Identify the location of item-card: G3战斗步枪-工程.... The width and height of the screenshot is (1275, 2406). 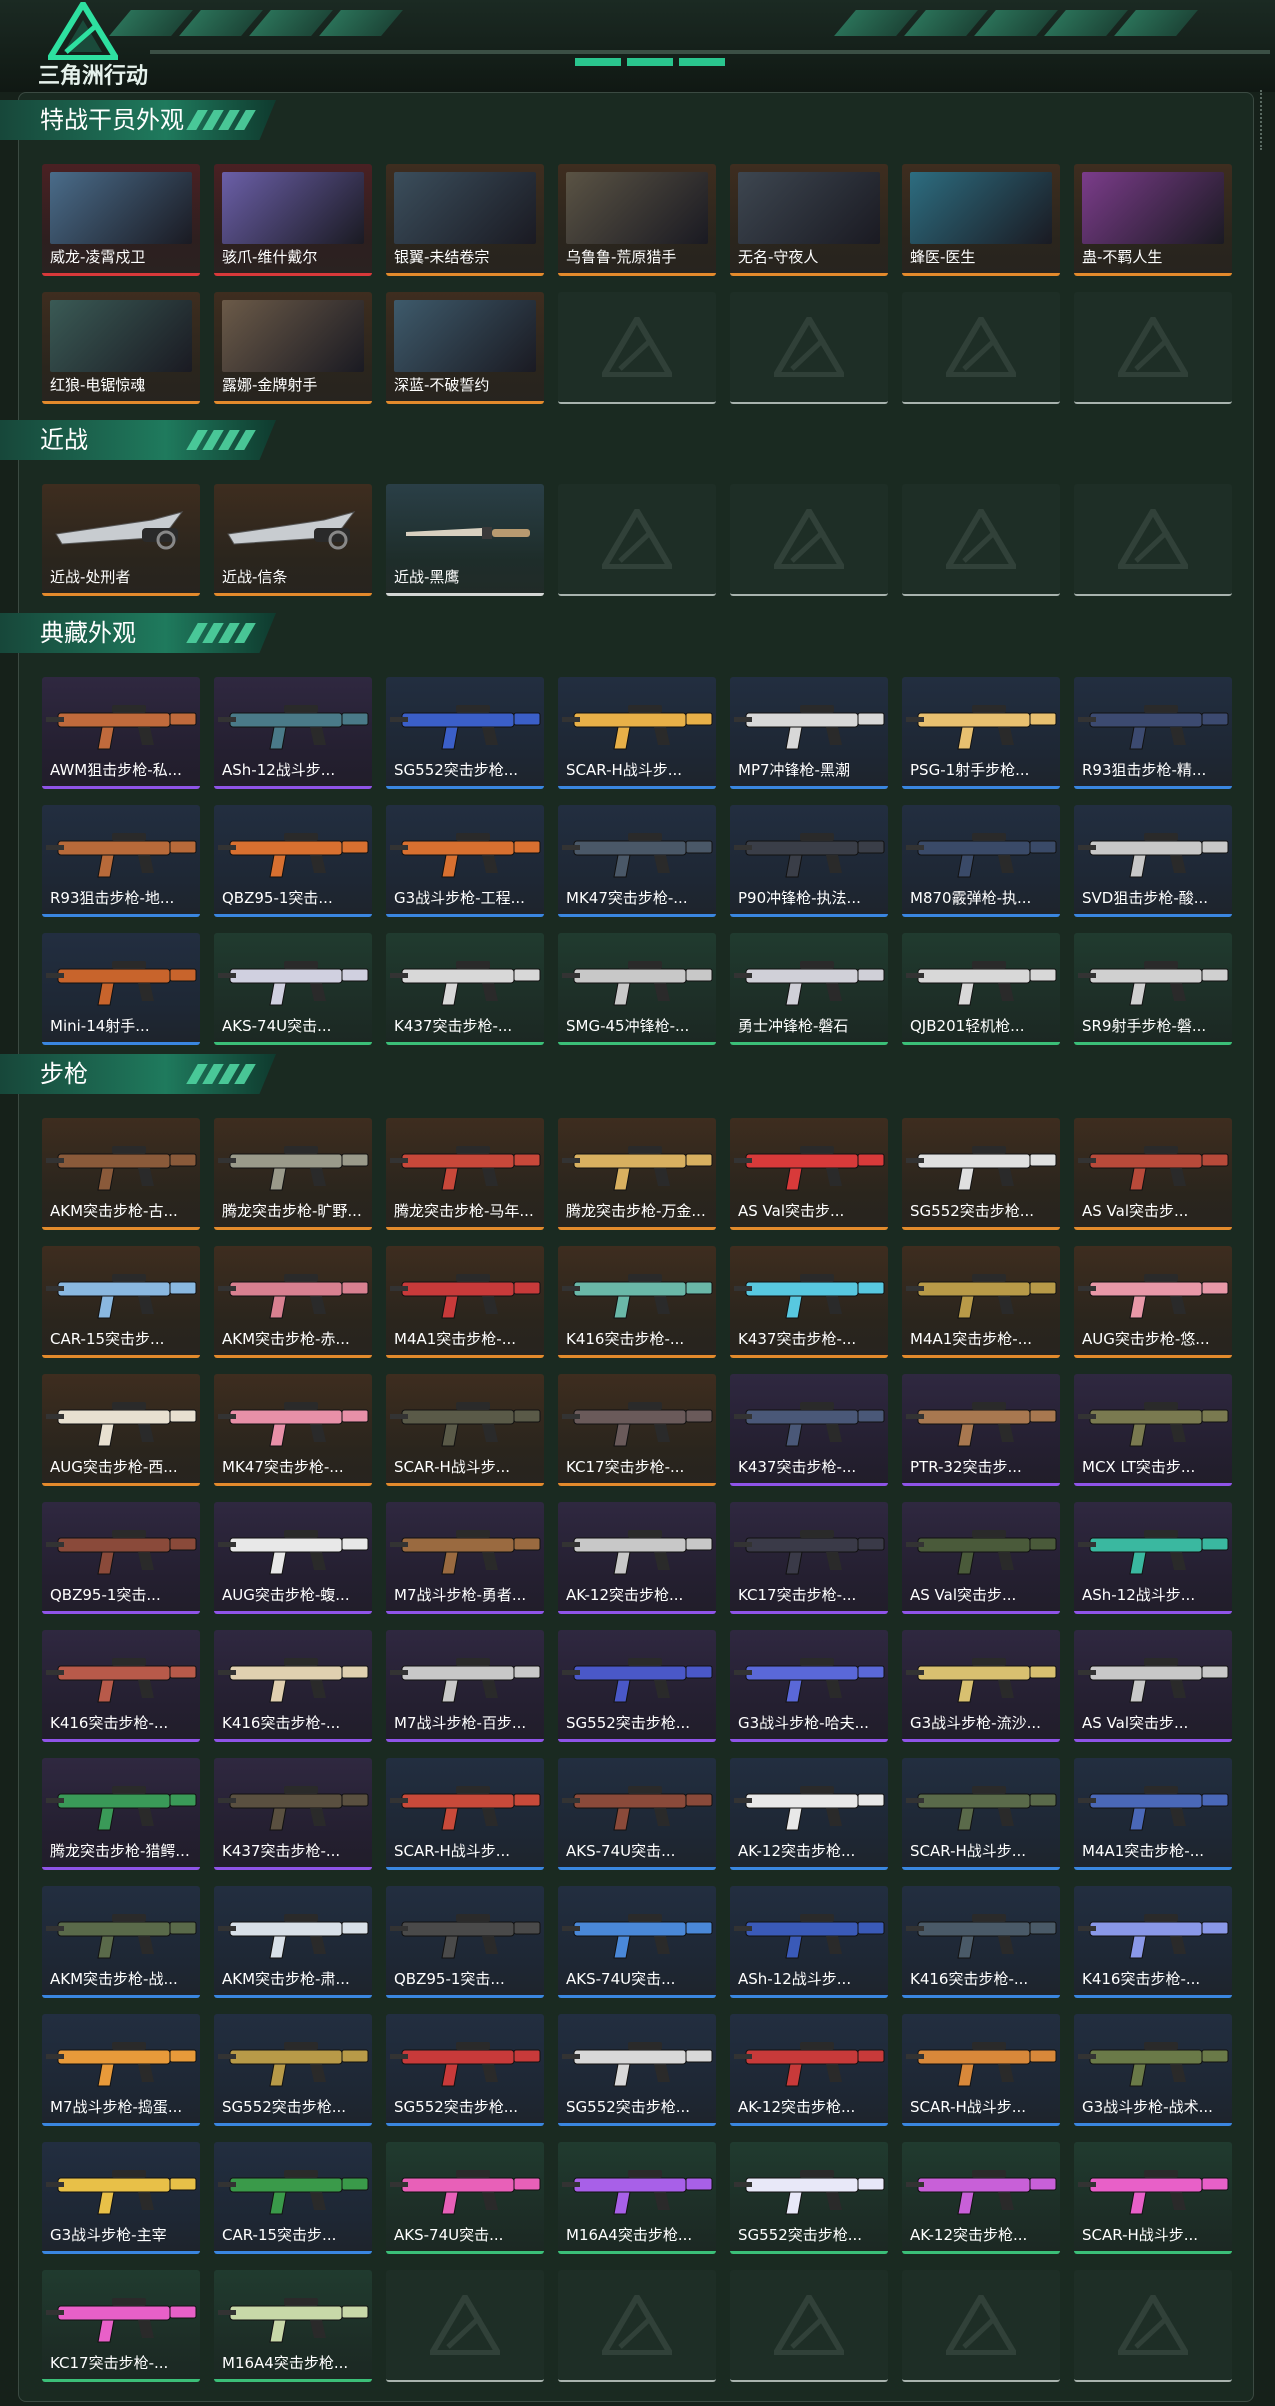
(465, 861).